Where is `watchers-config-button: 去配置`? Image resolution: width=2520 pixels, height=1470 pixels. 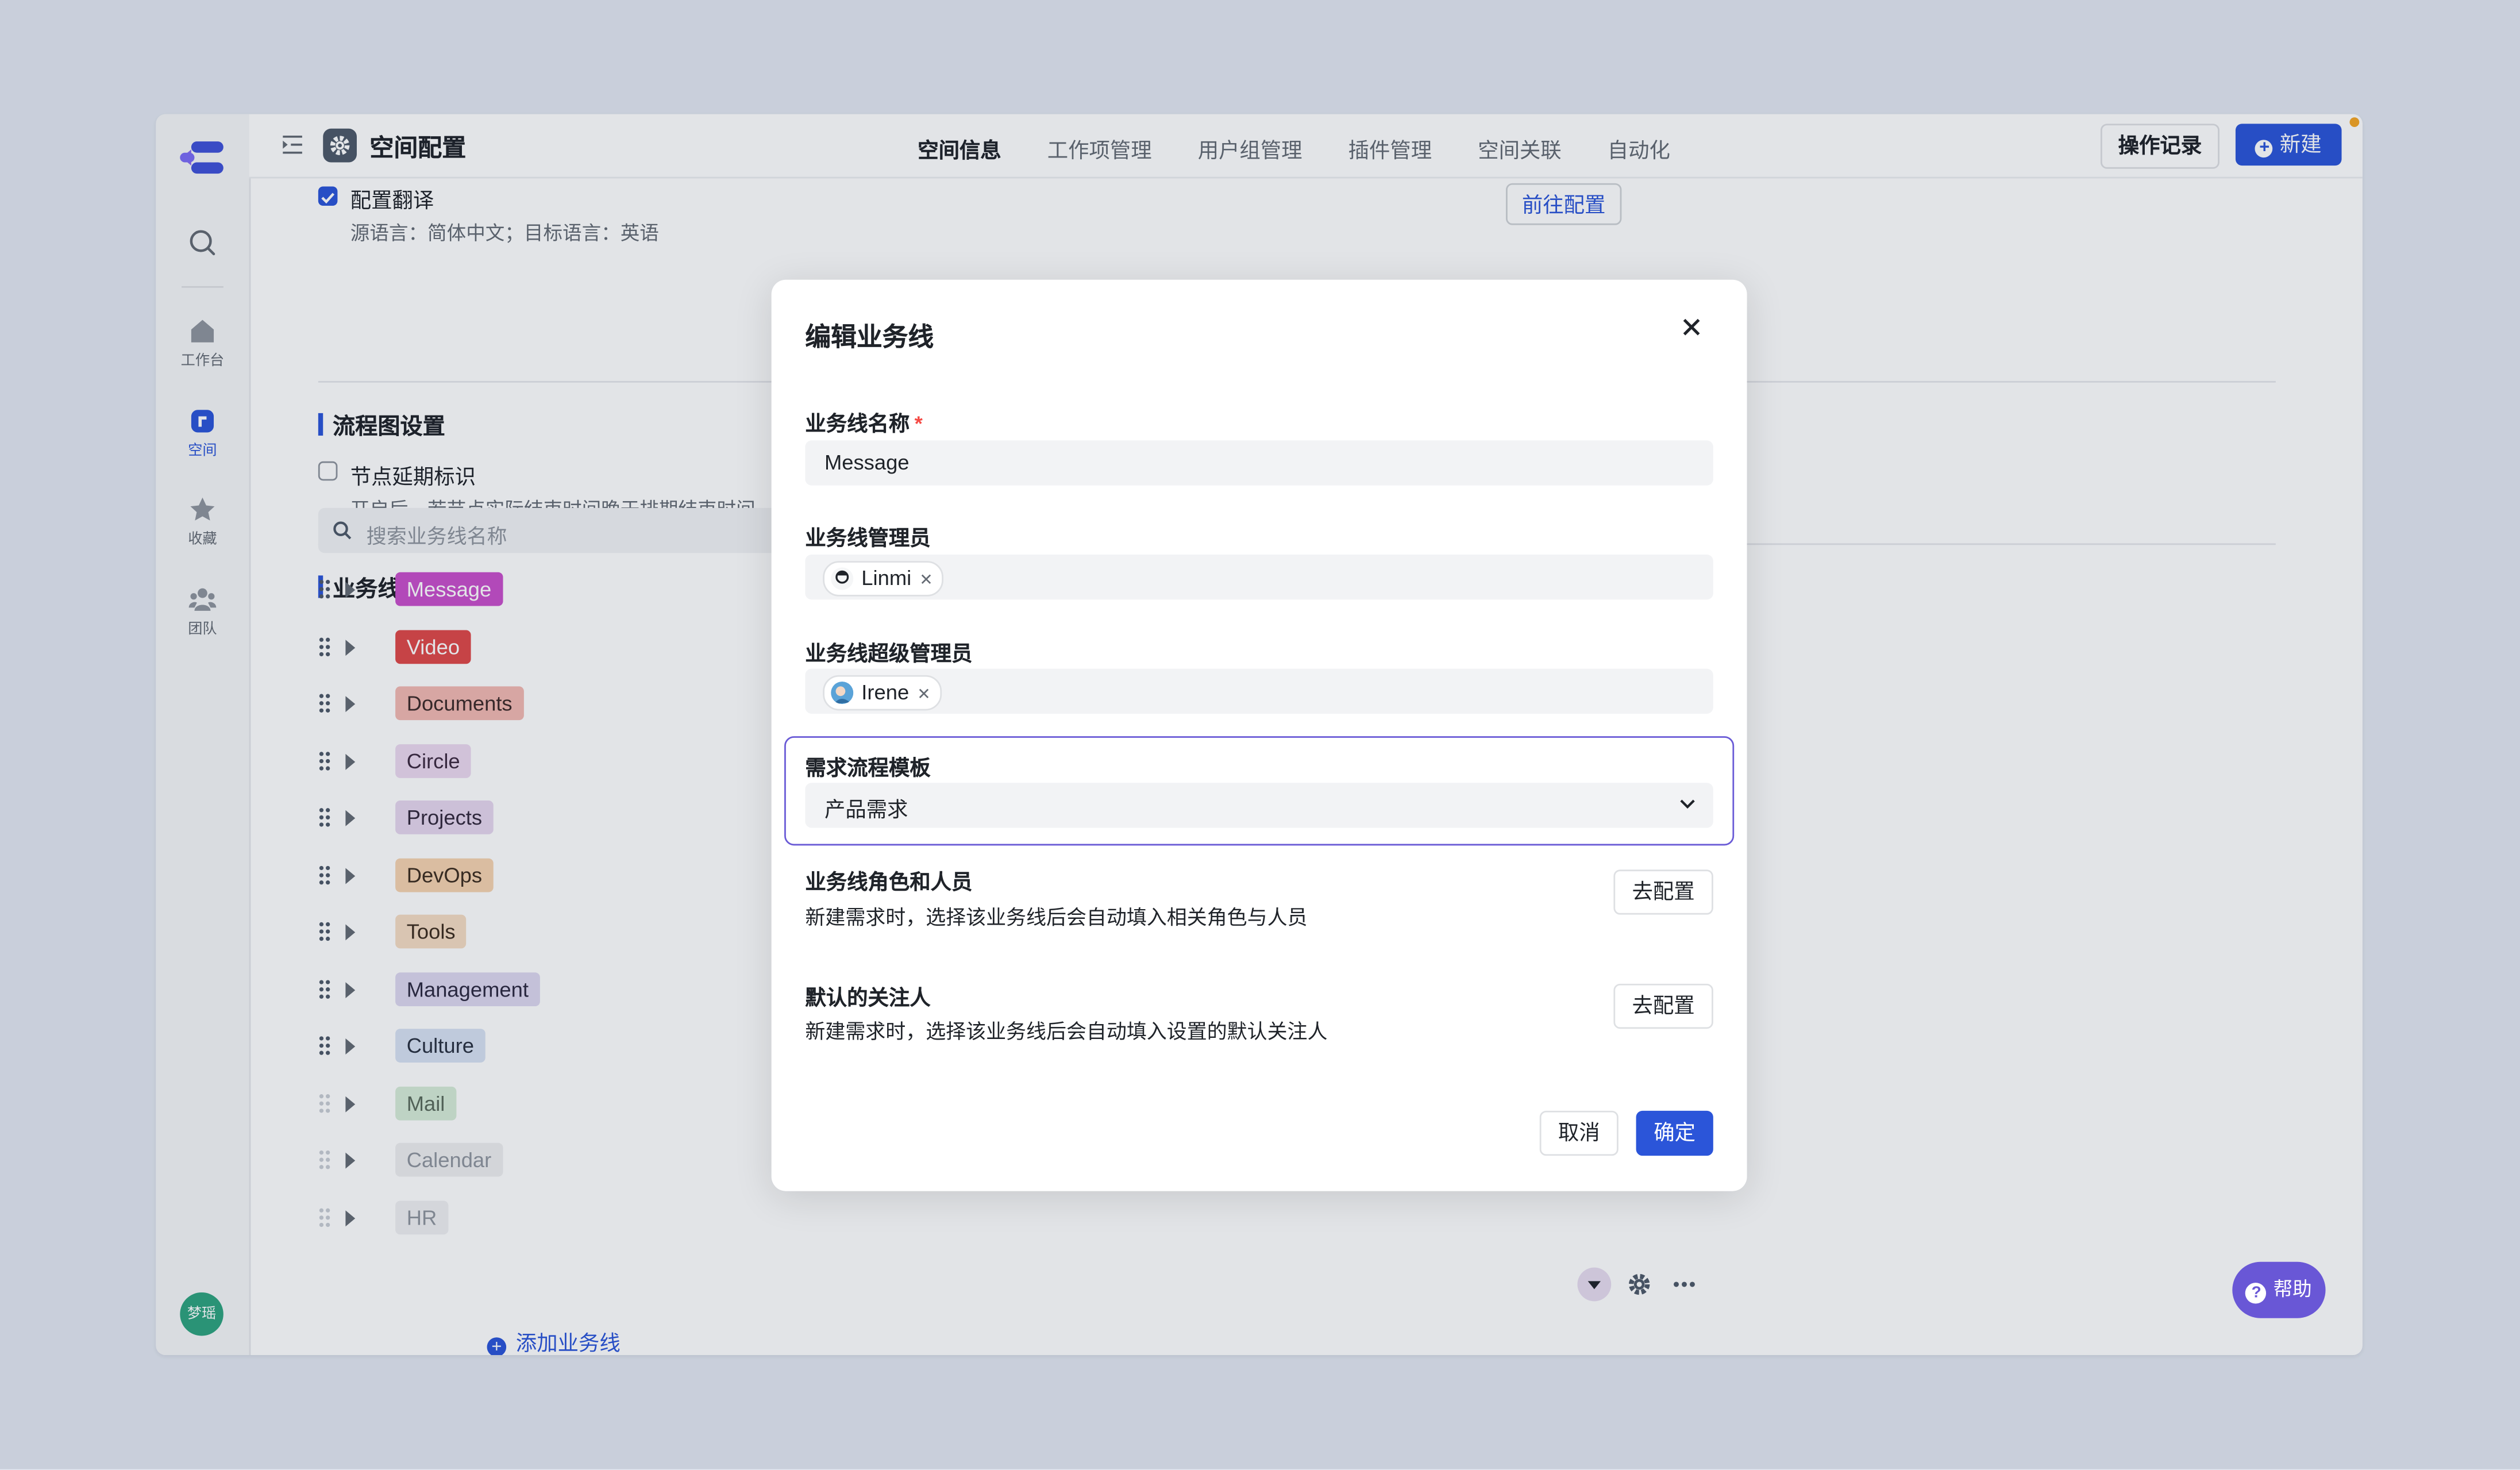
watchers-config-button: 去配置 is located at coordinates (1663, 1006).